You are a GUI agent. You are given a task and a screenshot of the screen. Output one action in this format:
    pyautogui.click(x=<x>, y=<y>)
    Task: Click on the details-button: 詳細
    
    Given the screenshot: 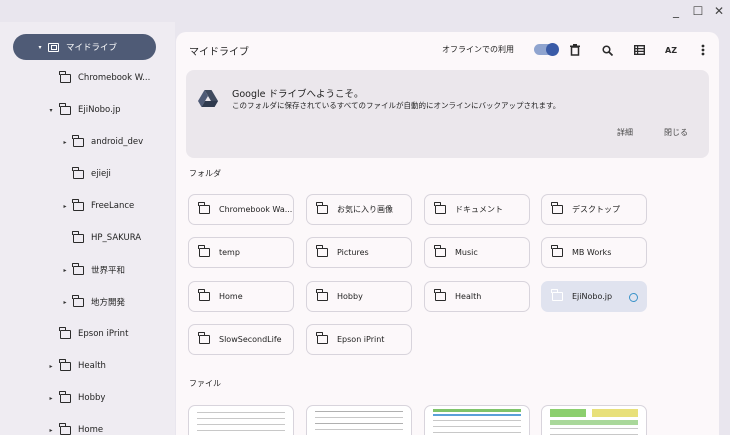 What is the action you would take?
    pyautogui.click(x=625, y=132)
    